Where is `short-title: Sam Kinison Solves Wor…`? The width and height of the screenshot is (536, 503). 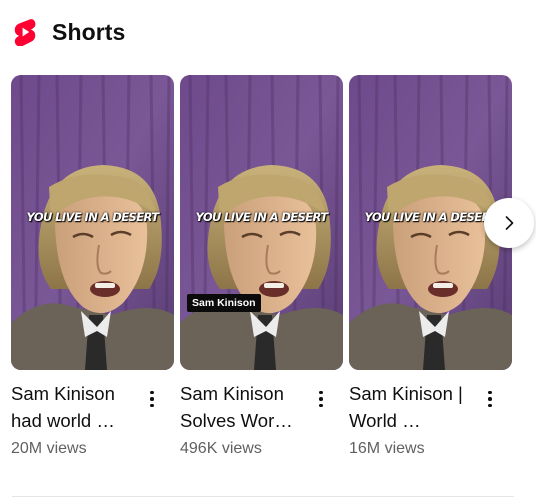 short-title: Sam Kinison Solves Wor… is located at coordinates (245, 407).